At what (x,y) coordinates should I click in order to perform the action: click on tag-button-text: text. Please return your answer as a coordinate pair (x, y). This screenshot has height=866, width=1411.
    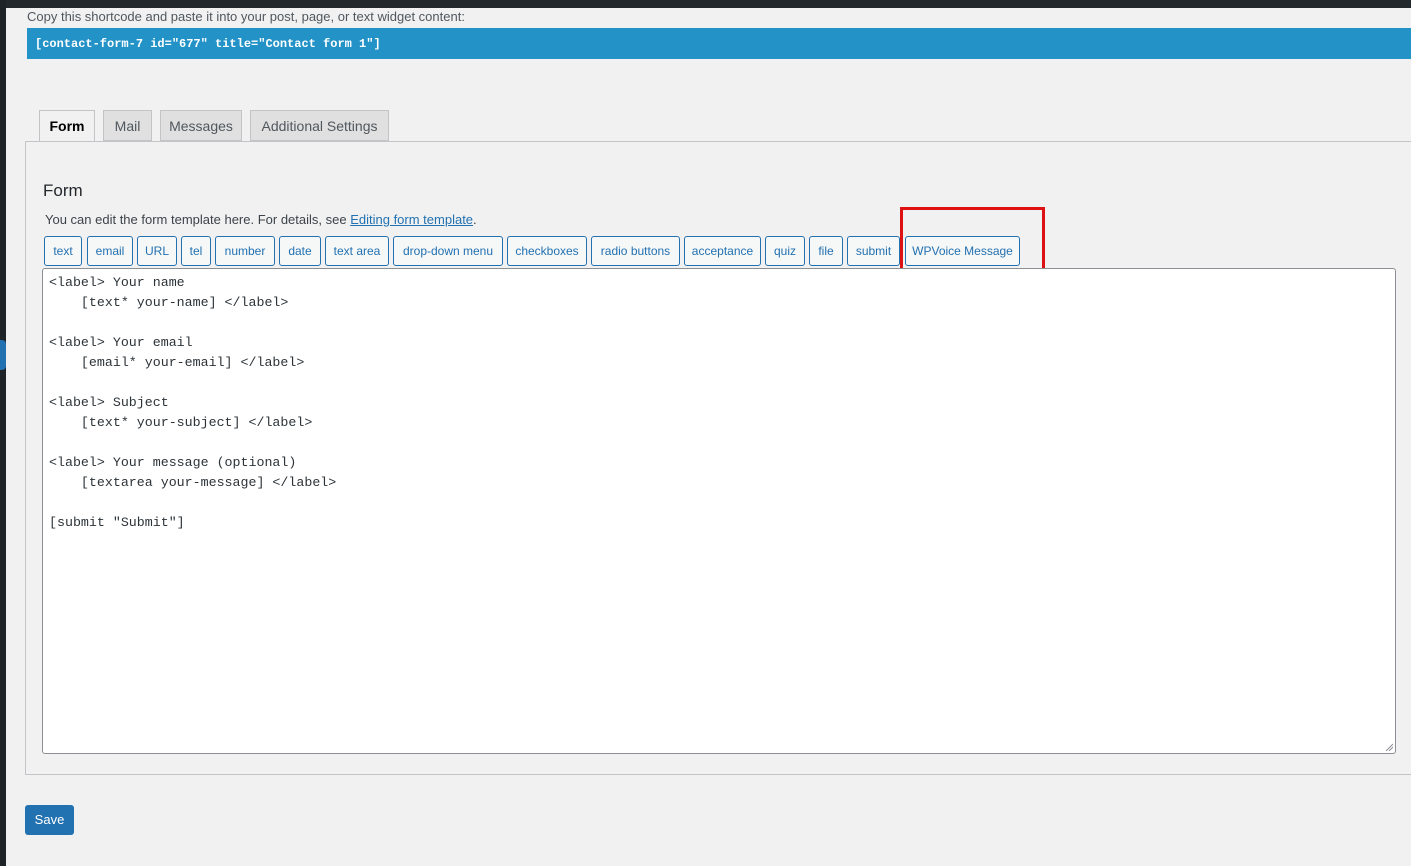
    Looking at the image, I should click on (63, 251).